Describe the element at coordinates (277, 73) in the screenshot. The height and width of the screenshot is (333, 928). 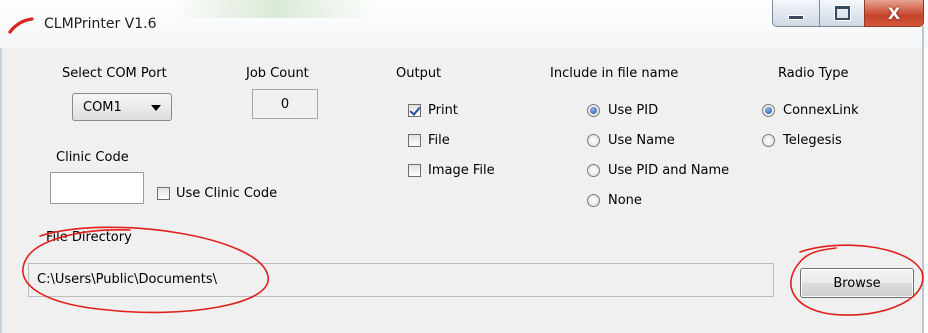
I see `job-count-label: Job Count` at that location.